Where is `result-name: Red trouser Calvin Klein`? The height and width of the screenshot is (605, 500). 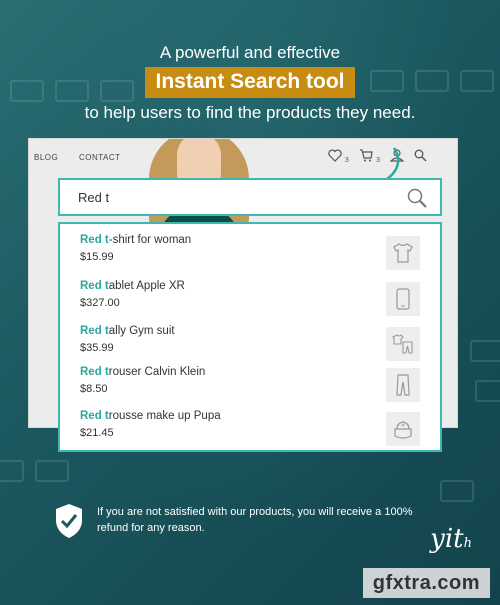 result-name: Red trouser Calvin Klein is located at coordinates (143, 372).